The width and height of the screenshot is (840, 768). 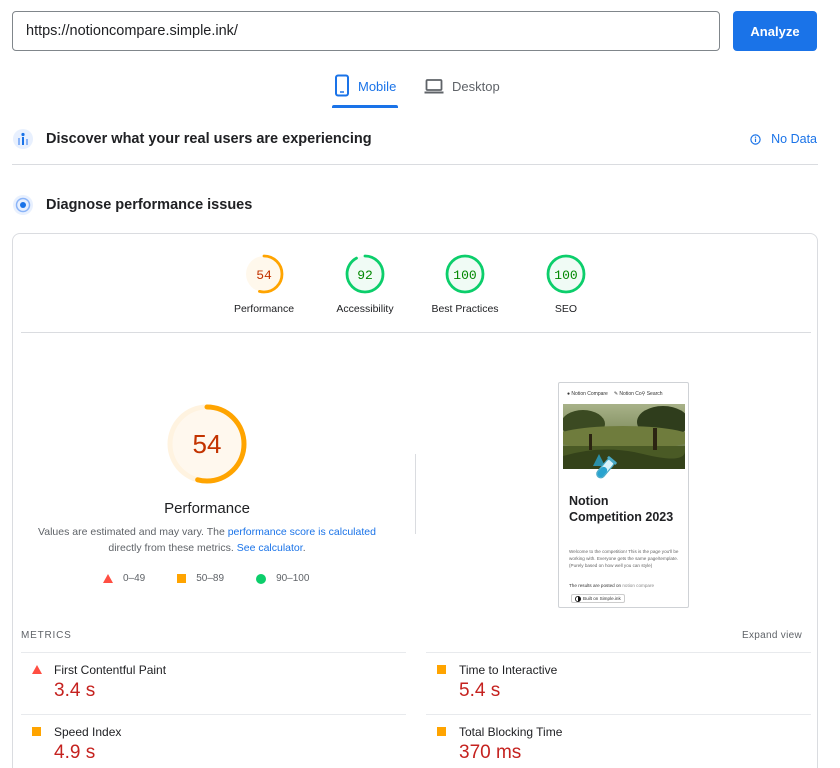 I want to click on metric-tti: Time to Interactive 5.4 s, so click(x=618, y=683).